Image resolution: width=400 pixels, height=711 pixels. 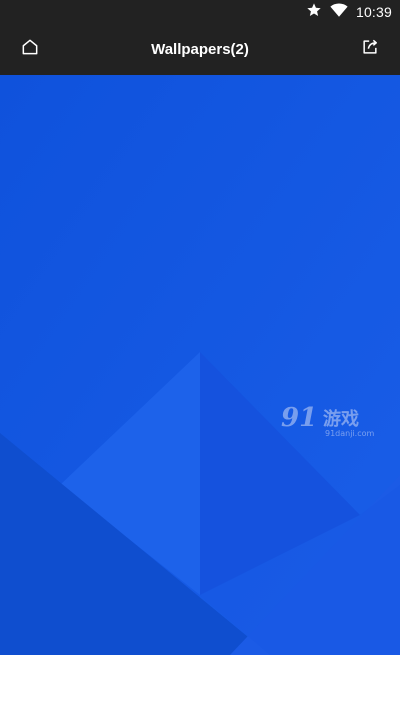 I want to click on share-icon, so click(x=370, y=49).